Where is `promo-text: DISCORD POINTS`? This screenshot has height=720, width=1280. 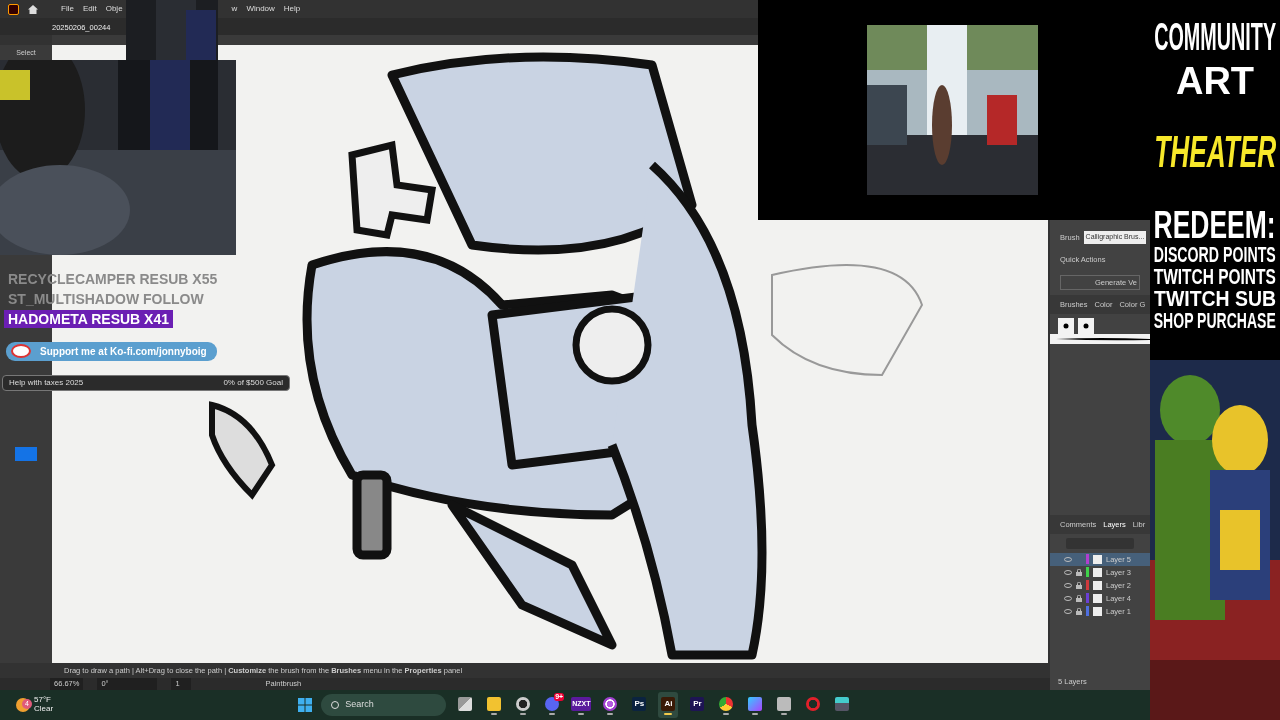
promo-text: DISCORD POINTS is located at coordinates (1215, 255).